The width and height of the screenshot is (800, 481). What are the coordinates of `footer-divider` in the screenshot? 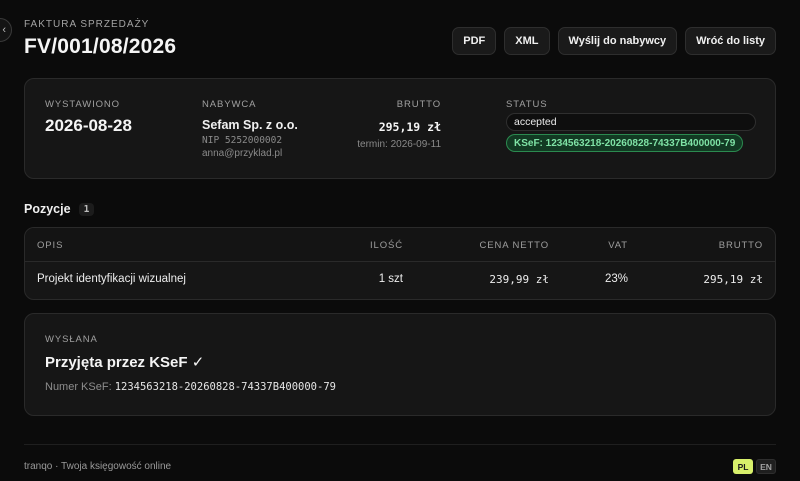 It's located at (400, 444).